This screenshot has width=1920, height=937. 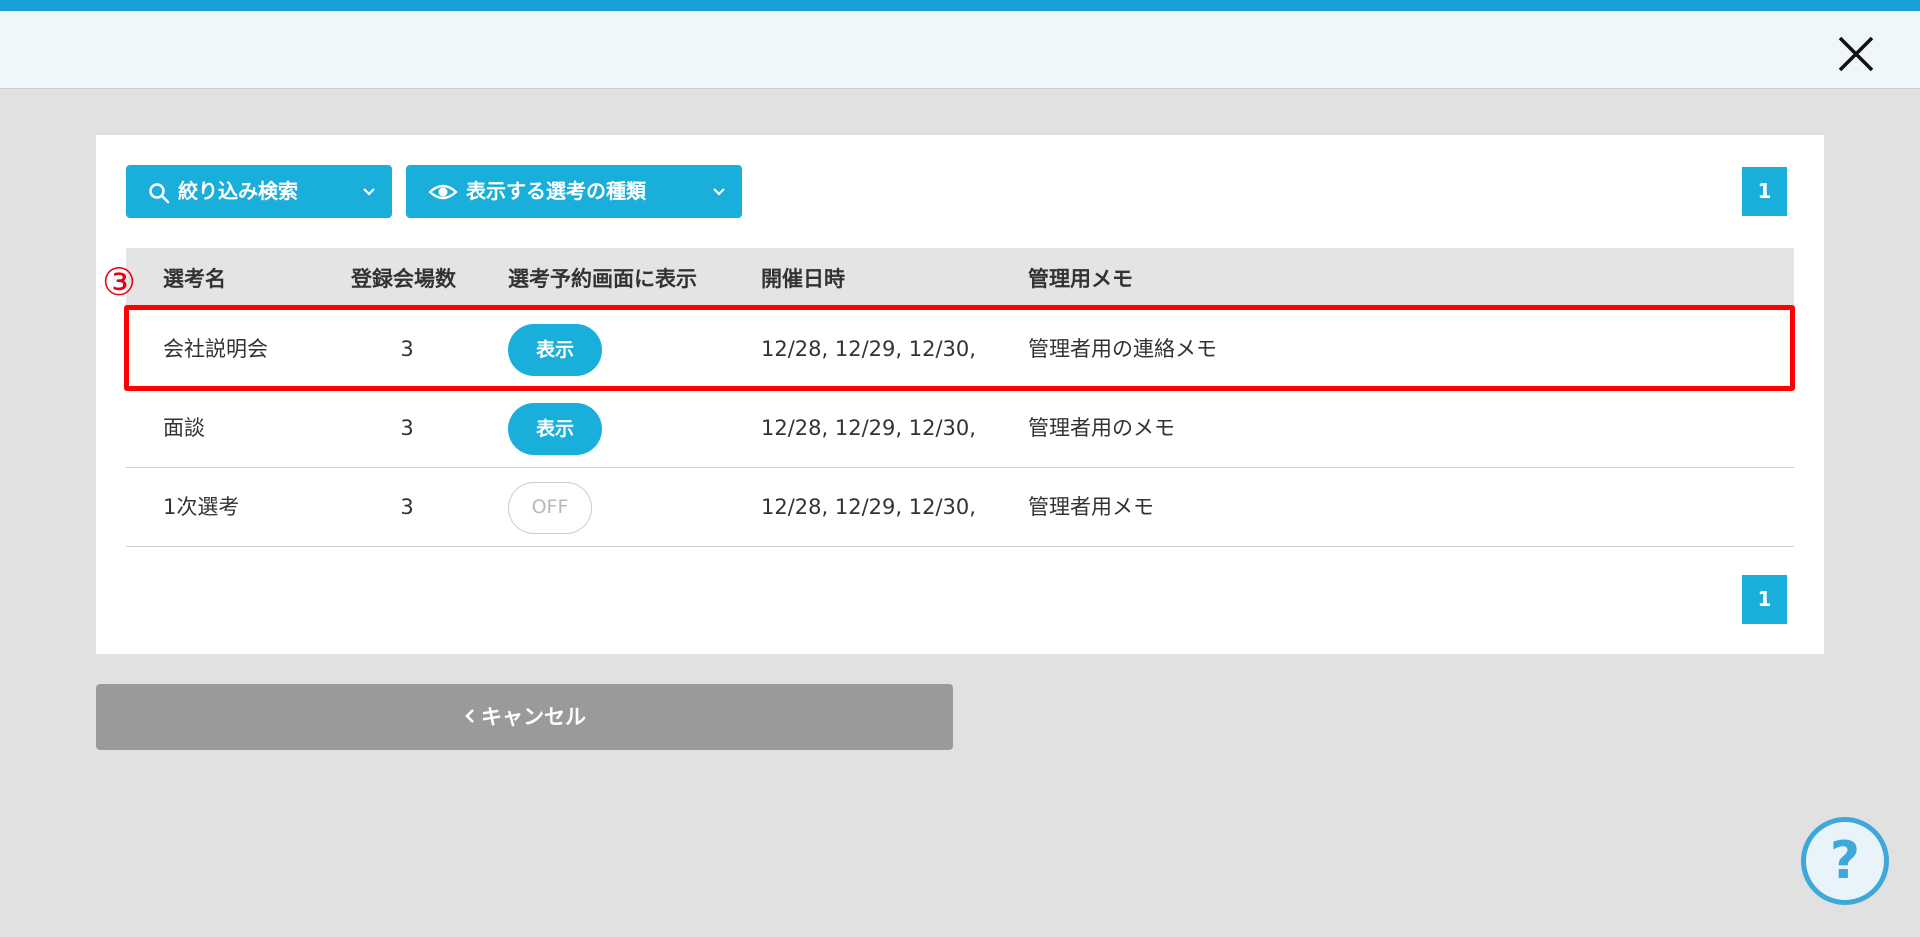 What do you see at coordinates (469, 716) in the screenshot?
I see `chevron-left-icon` at bounding box center [469, 716].